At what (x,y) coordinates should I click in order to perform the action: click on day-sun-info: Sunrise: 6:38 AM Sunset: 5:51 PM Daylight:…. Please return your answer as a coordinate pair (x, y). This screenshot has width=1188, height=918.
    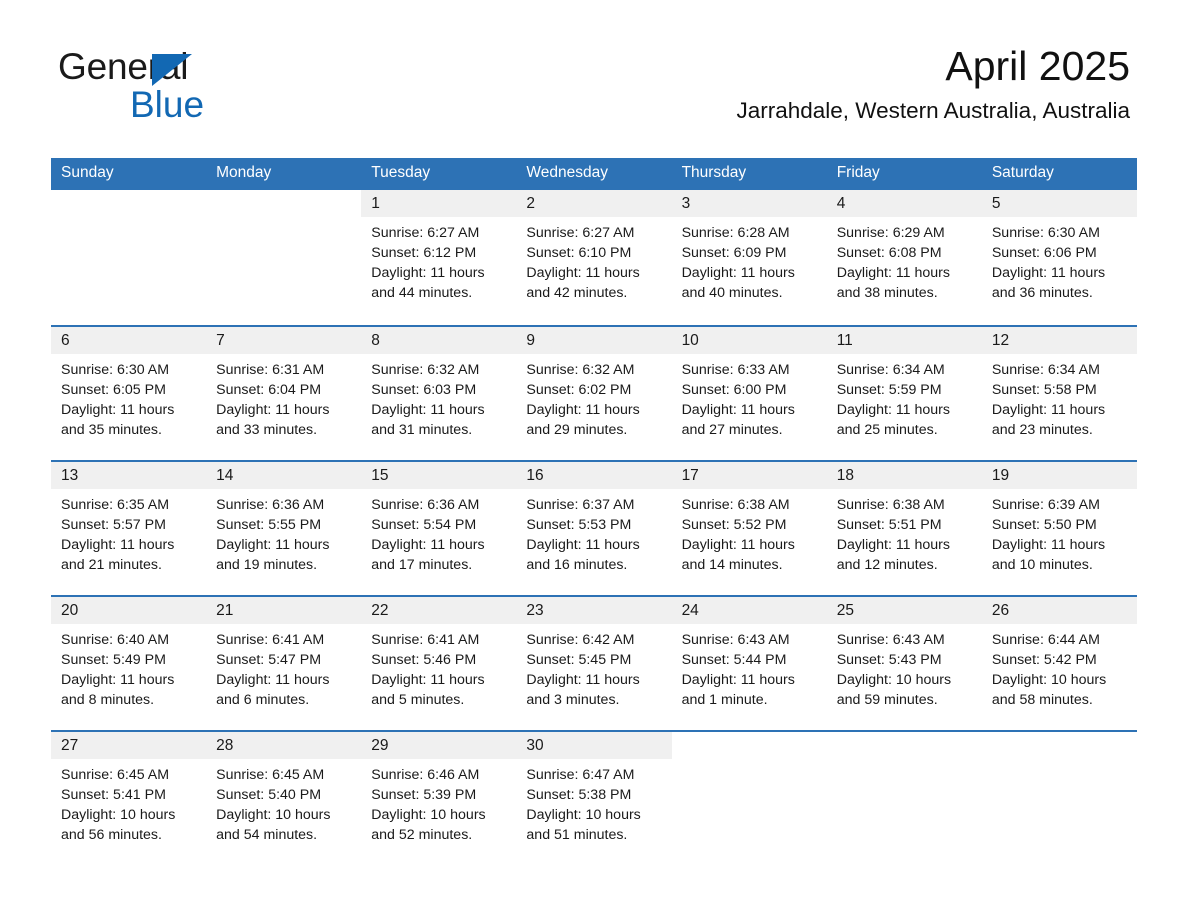
    Looking at the image, I should click on (904, 532).